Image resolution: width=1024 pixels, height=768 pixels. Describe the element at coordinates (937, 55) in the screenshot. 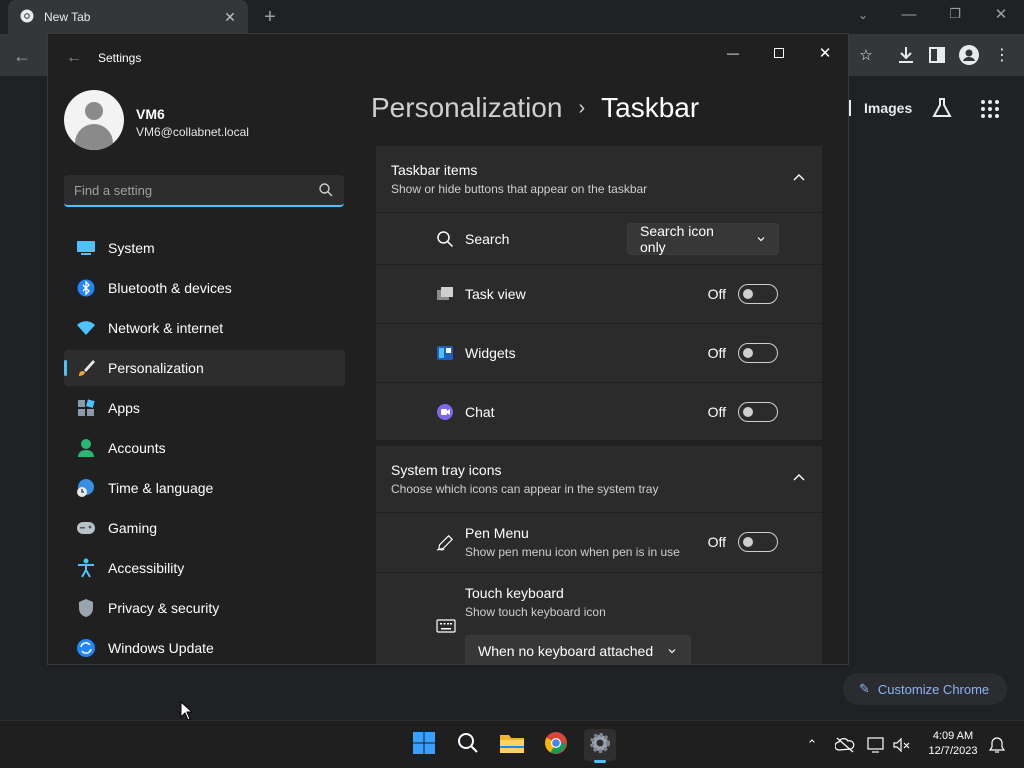

I see `side-panel-icon` at that location.